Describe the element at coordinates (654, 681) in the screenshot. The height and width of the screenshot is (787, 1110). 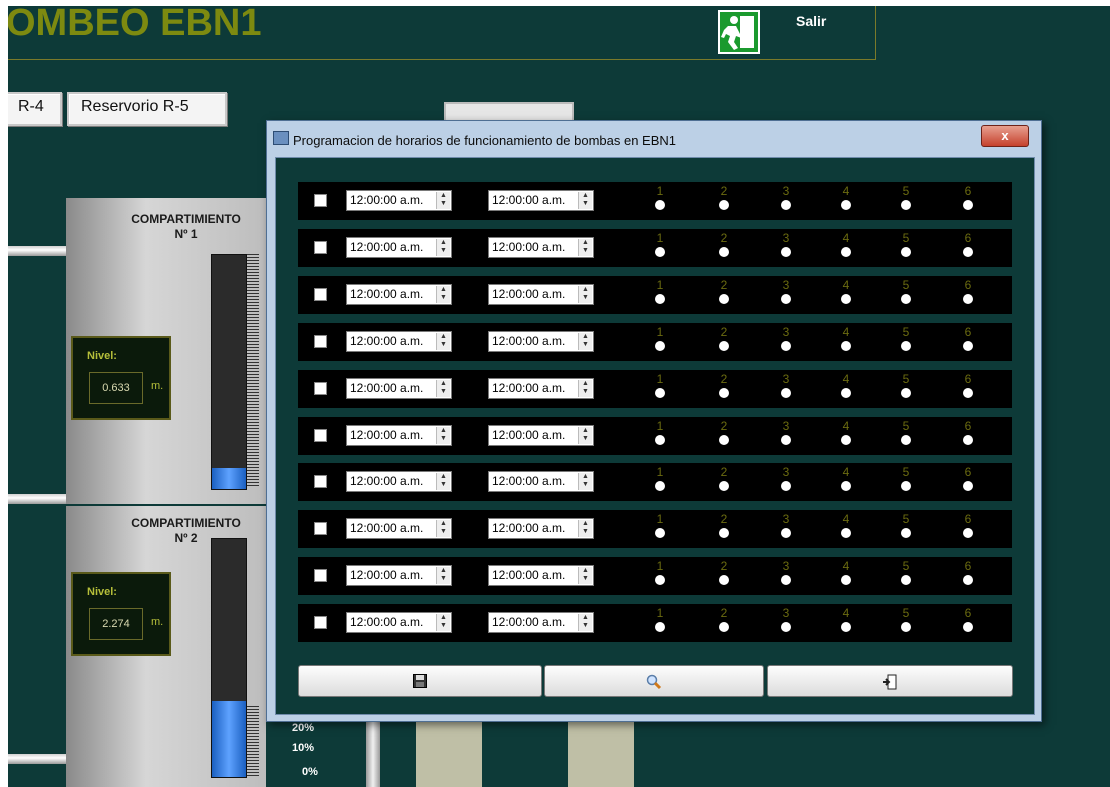
I see `search-button` at that location.